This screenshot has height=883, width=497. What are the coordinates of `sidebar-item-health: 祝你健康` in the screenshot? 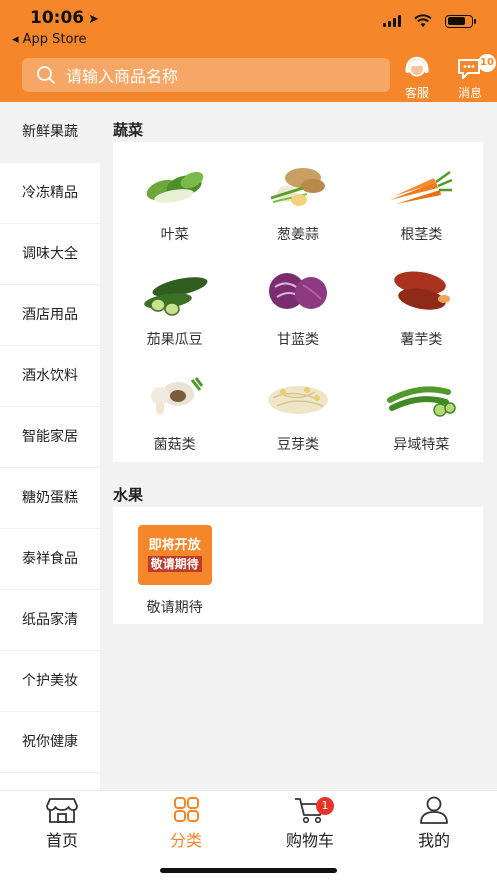 It's located at (50, 742).